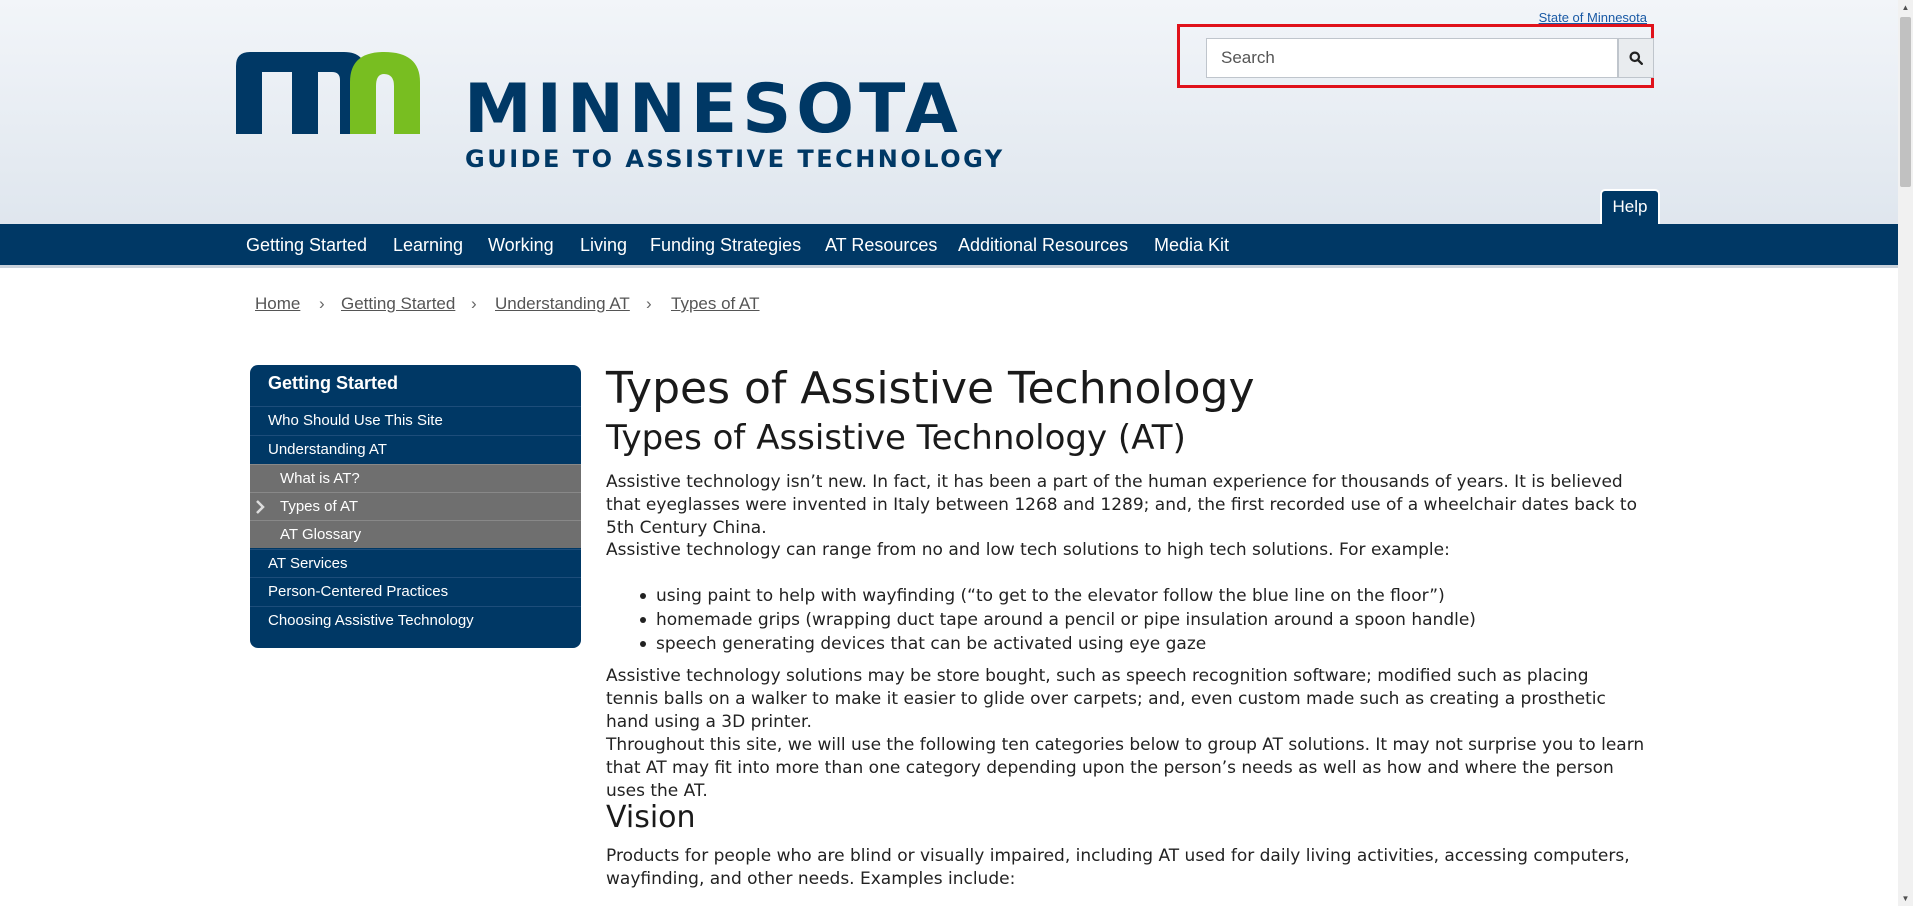 Image resolution: width=1913 pixels, height=906 pixels. What do you see at coordinates (735, 159) in the screenshot?
I see `logo-subtitle: GUIDE TO ASSISTIVE TECHNOLOGY` at bounding box center [735, 159].